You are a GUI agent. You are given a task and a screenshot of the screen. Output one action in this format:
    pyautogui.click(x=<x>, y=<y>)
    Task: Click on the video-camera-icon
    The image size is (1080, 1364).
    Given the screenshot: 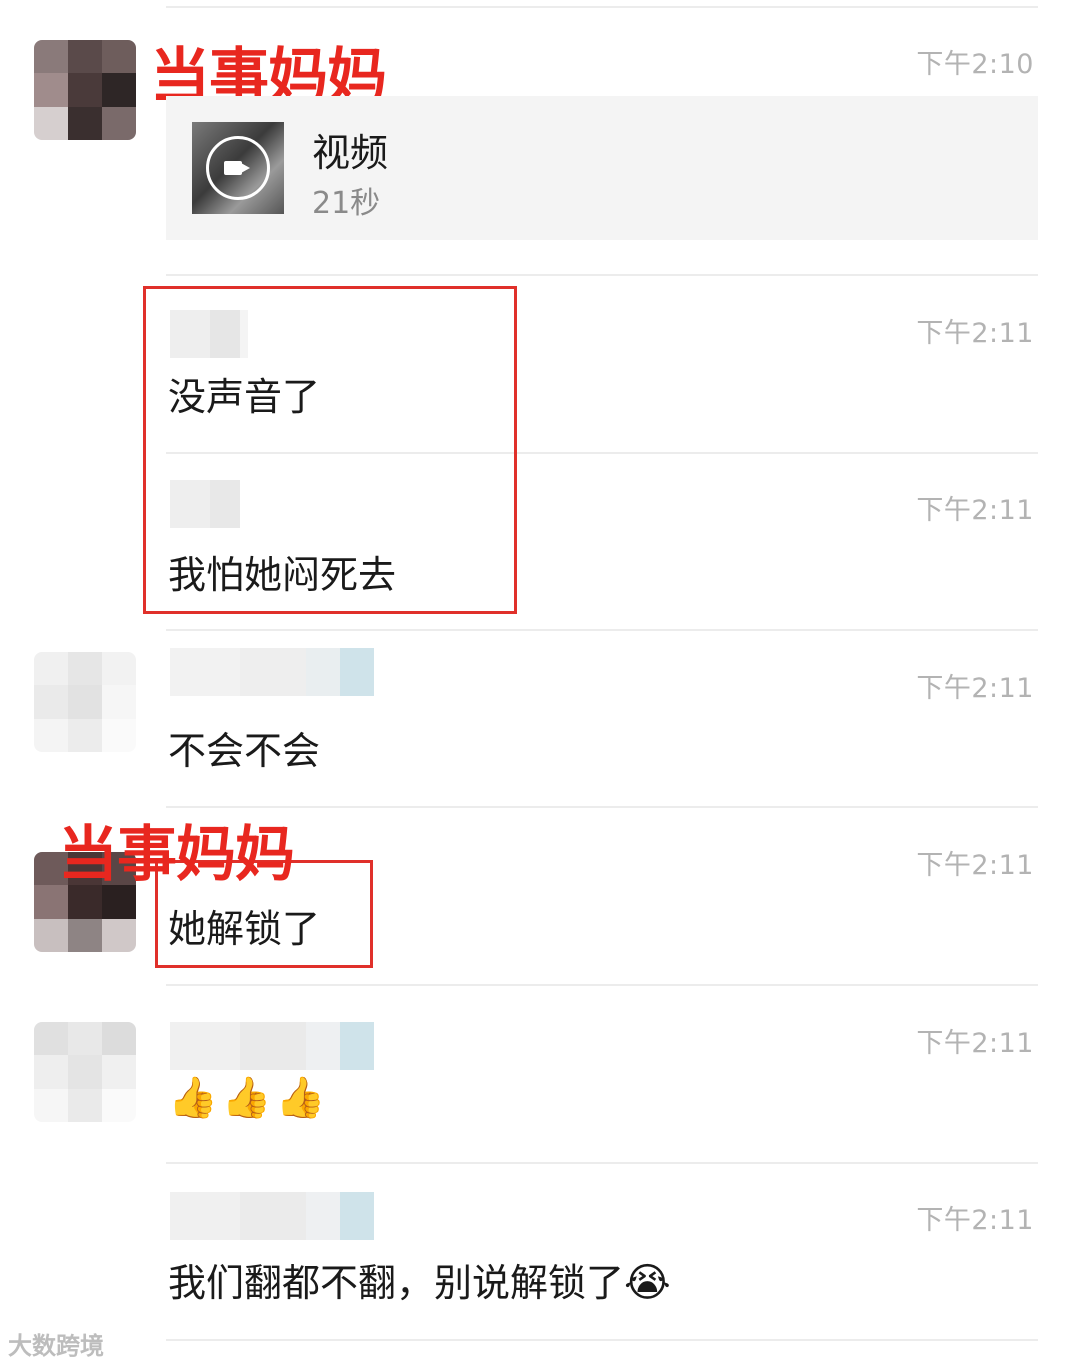 What is the action you would take?
    pyautogui.click(x=237, y=168)
    